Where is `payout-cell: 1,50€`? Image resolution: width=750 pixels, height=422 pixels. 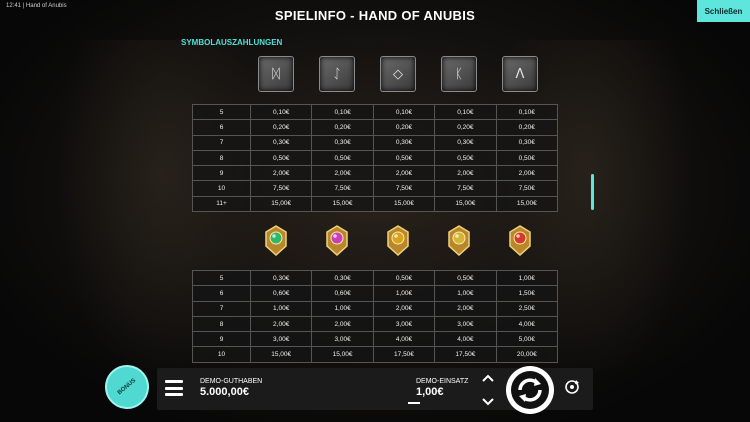 payout-cell: 1,50€ is located at coordinates (527, 293).